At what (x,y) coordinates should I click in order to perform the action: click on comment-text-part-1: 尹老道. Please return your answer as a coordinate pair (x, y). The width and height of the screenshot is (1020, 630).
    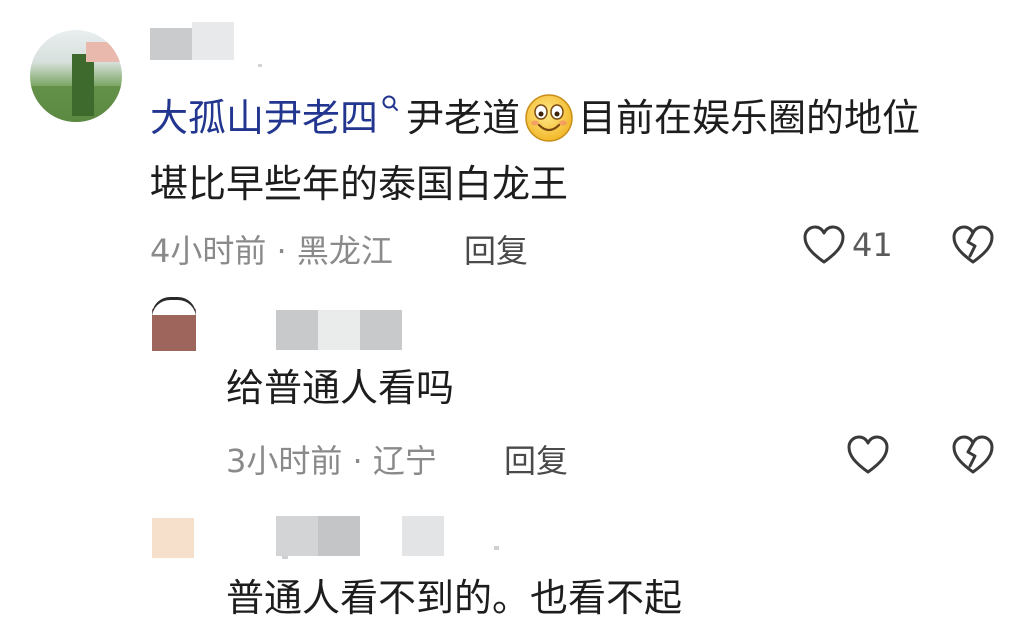
    Looking at the image, I should click on (463, 118).